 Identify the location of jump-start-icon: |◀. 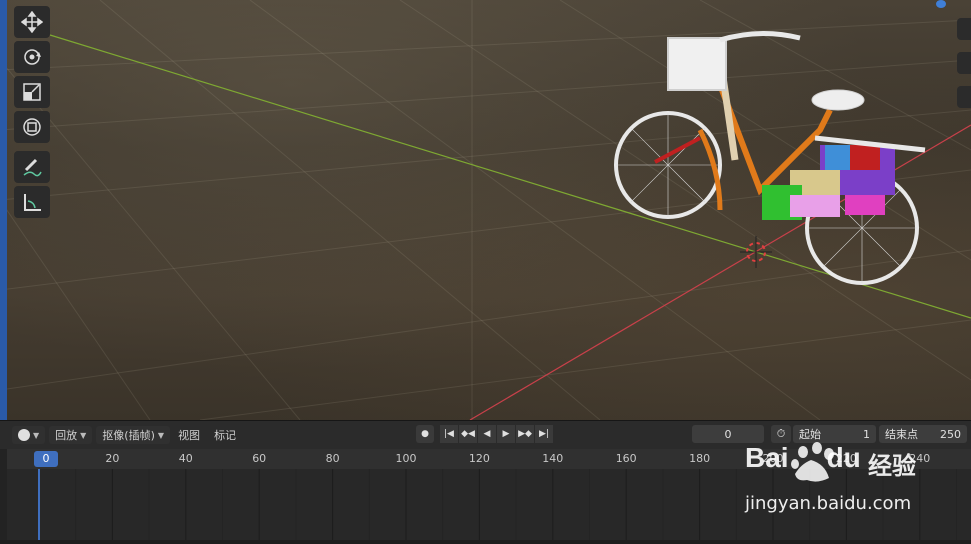
(449, 434).